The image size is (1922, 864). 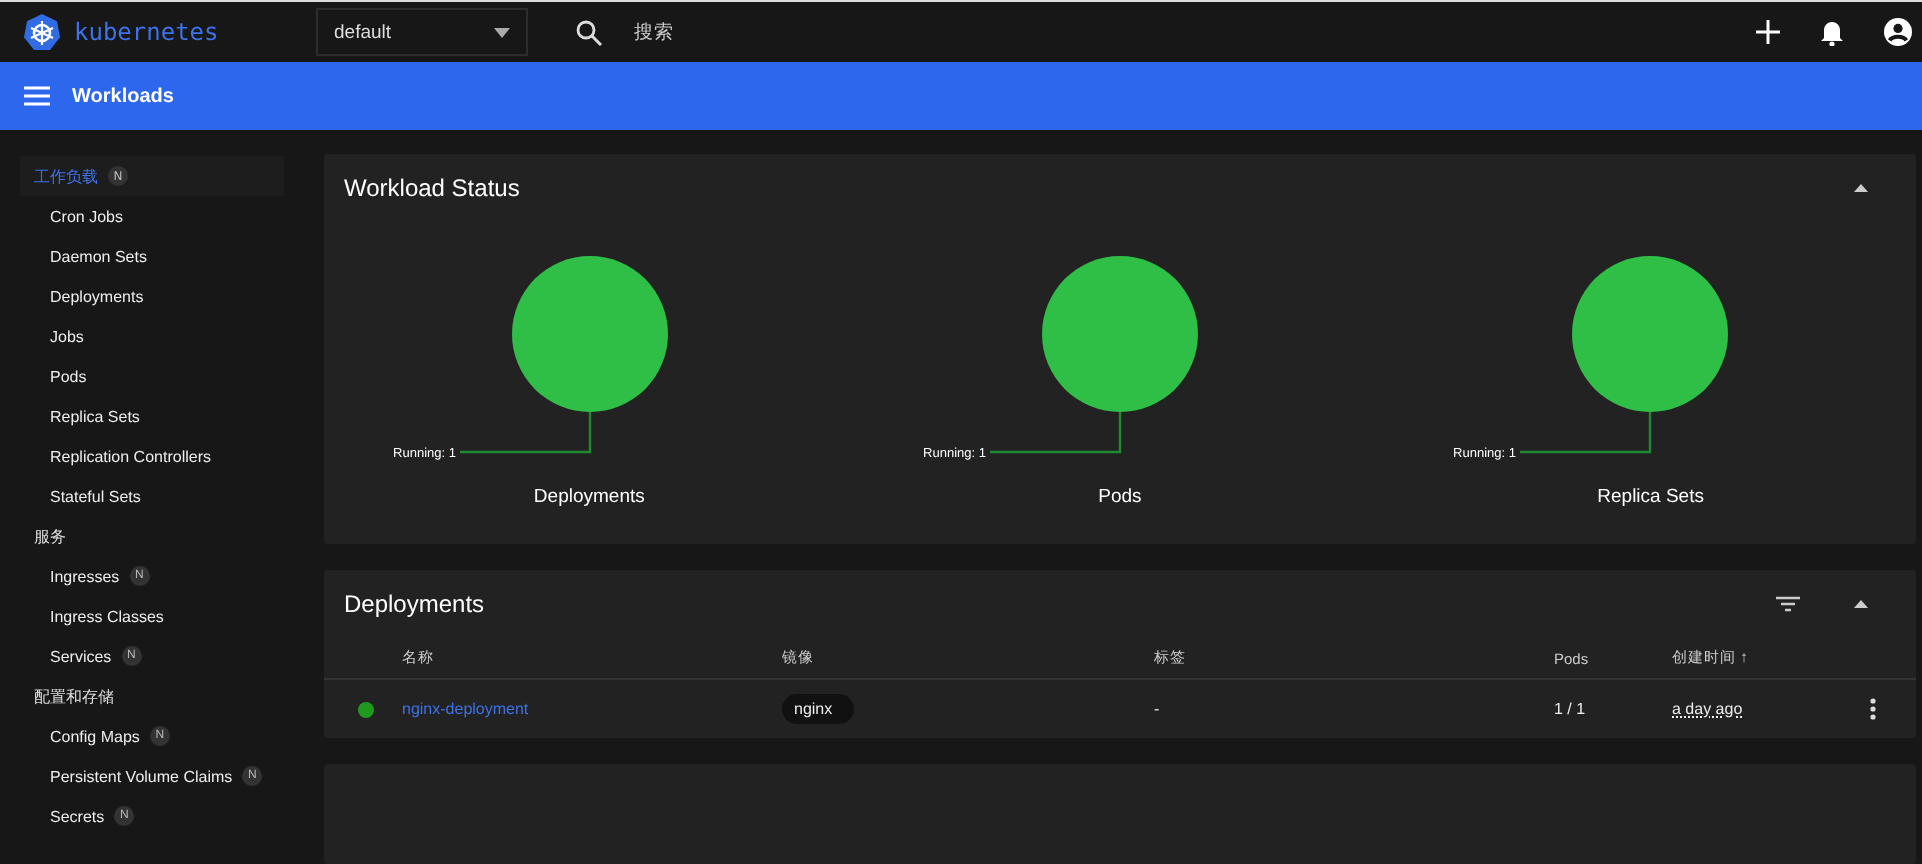 What do you see at coordinates (42, 32) in the screenshot?
I see `helm-wheel-logo-icon` at bounding box center [42, 32].